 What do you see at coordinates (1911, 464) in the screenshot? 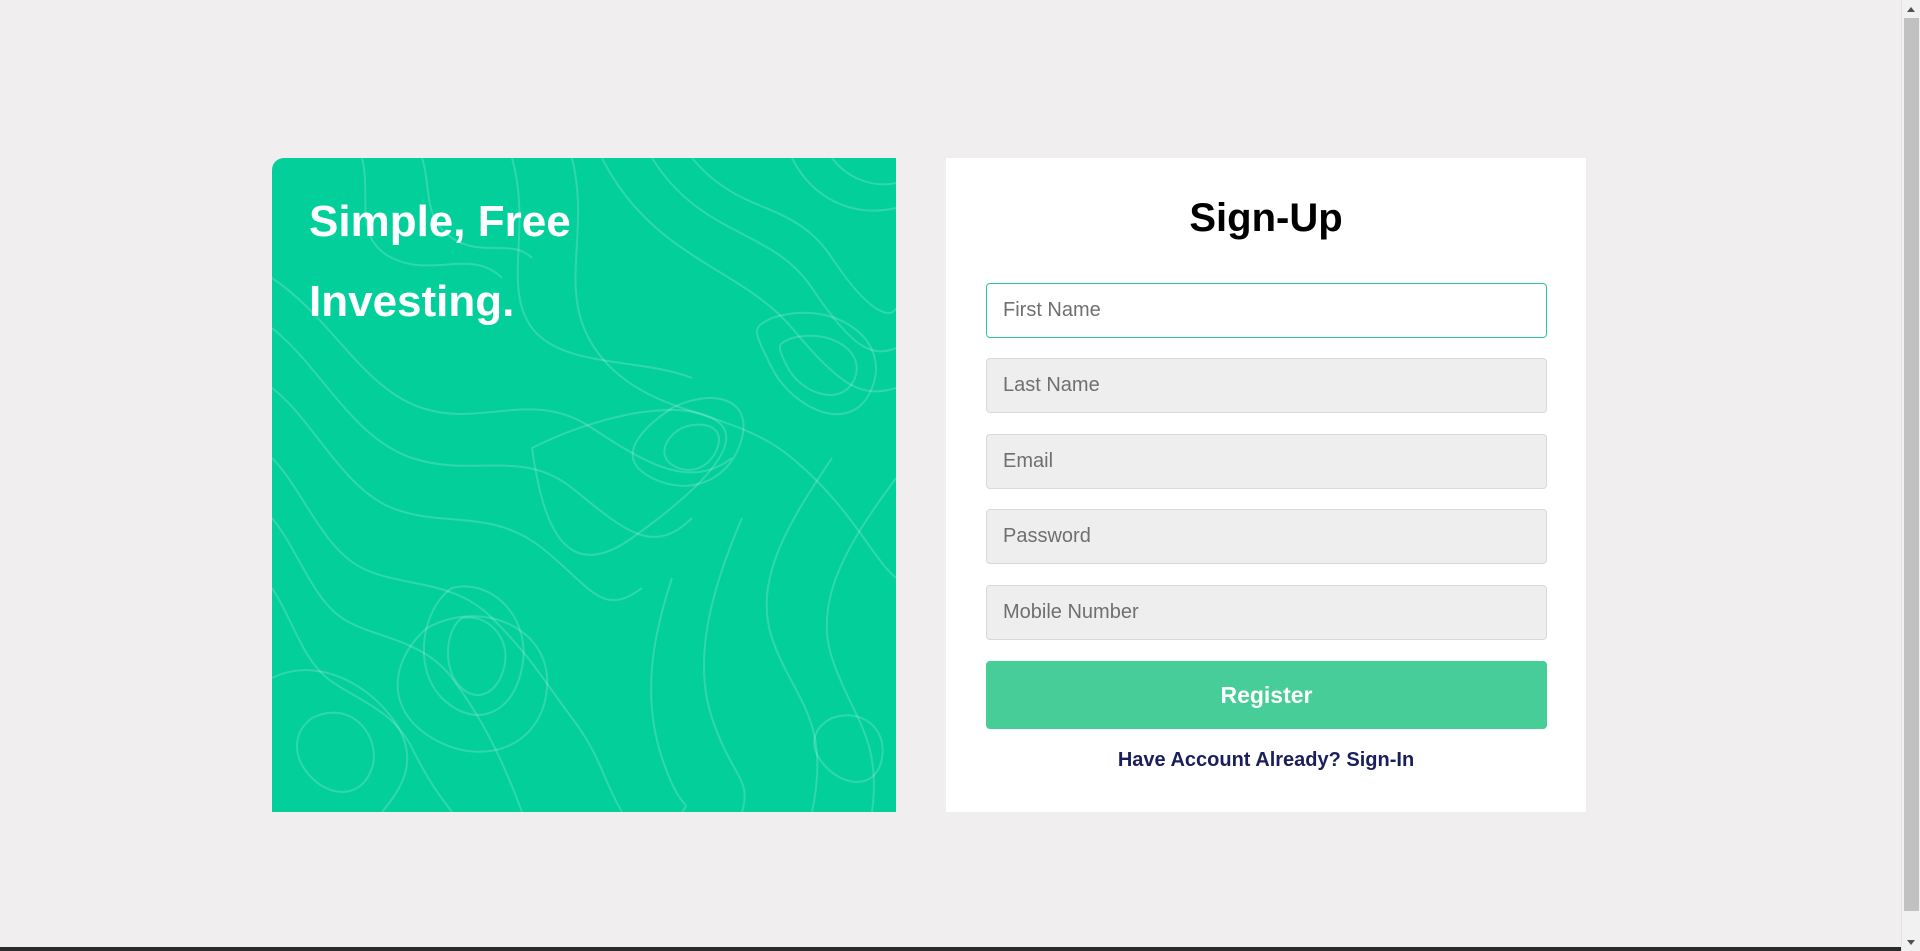
I see `scrollbar-thumb` at bounding box center [1911, 464].